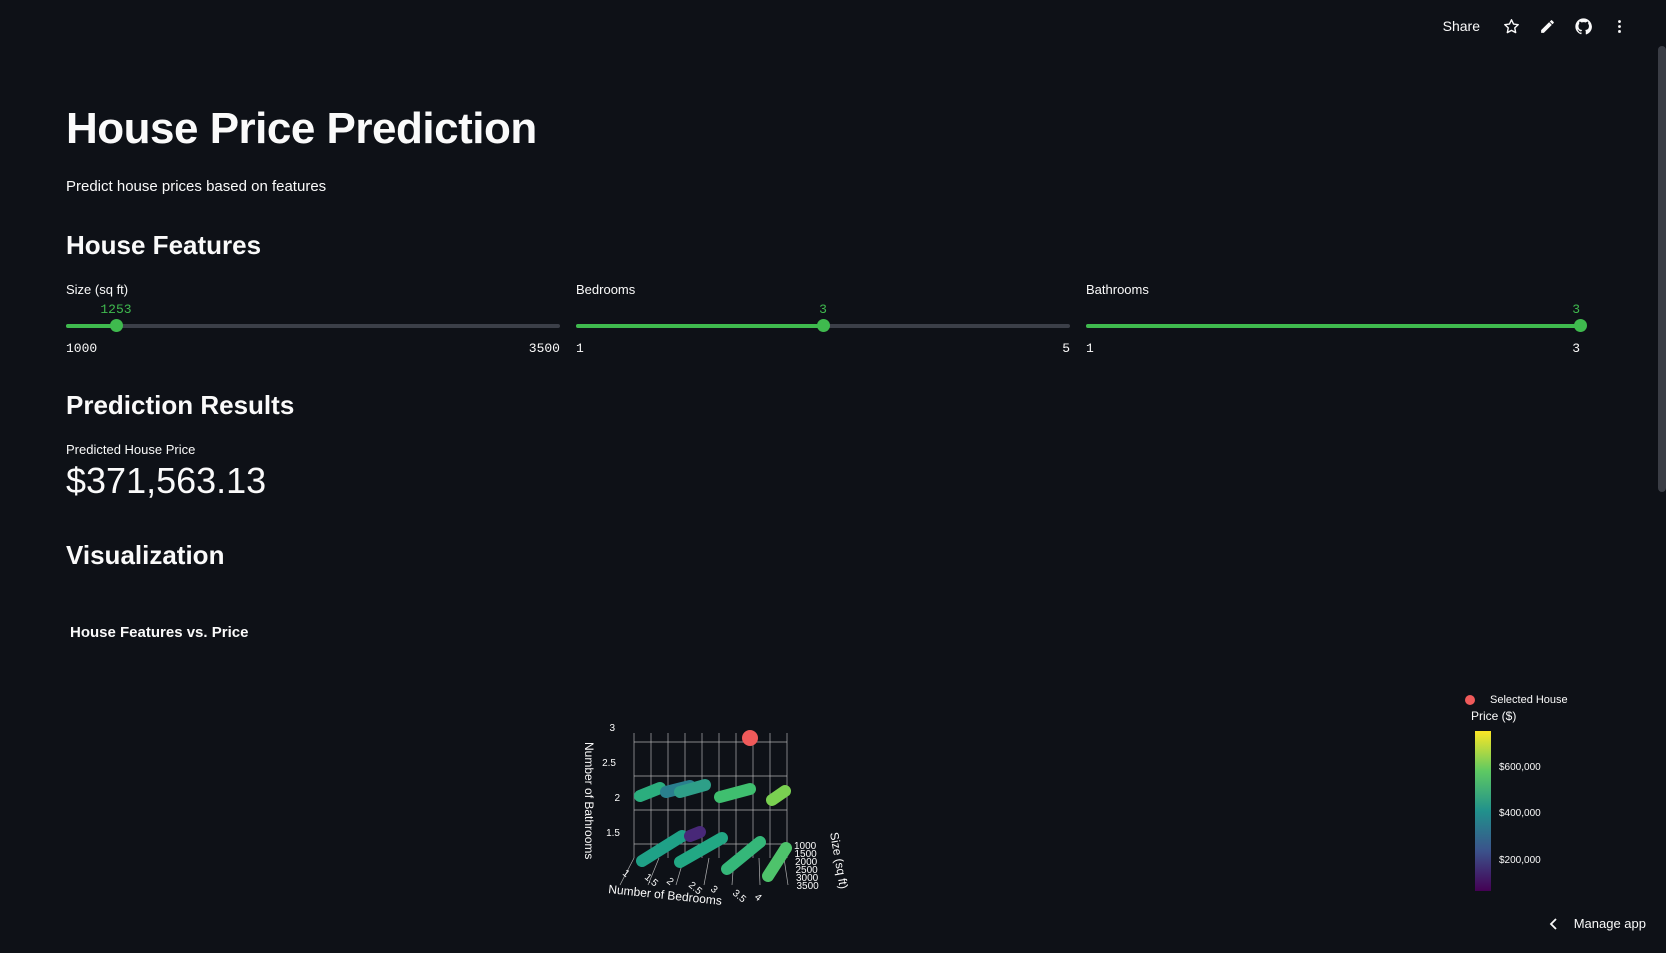 The width and height of the screenshot is (1666, 953). Describe the element at coordinates (589, 800) in the screenshot. I see `z-axis-title: Number of Bathrooms` at that location.